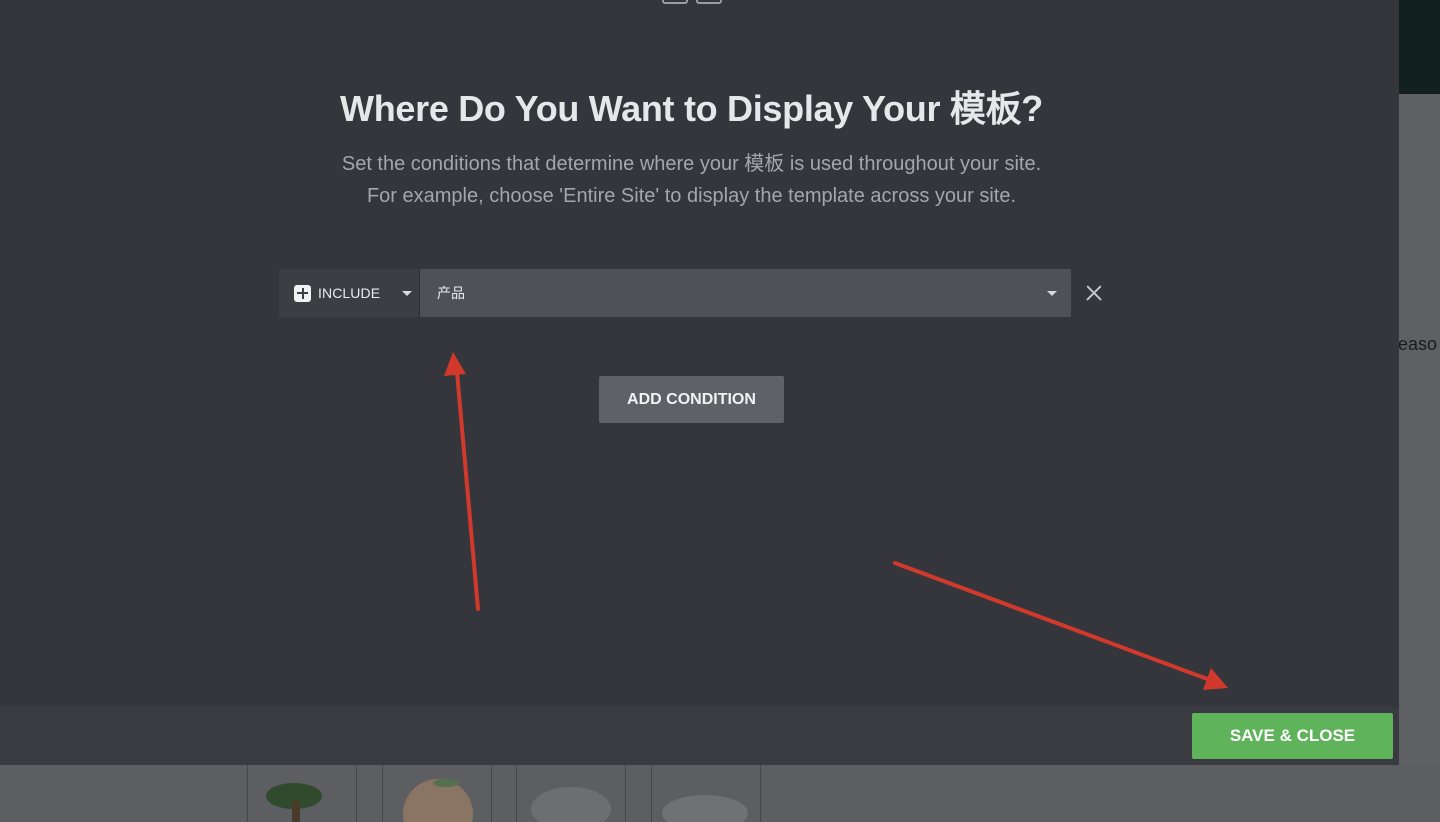 Image resolution: width=1440 pixels, height=822 pixels. I want to click on condition-type-label: INCLUDE, so click(349, 293).